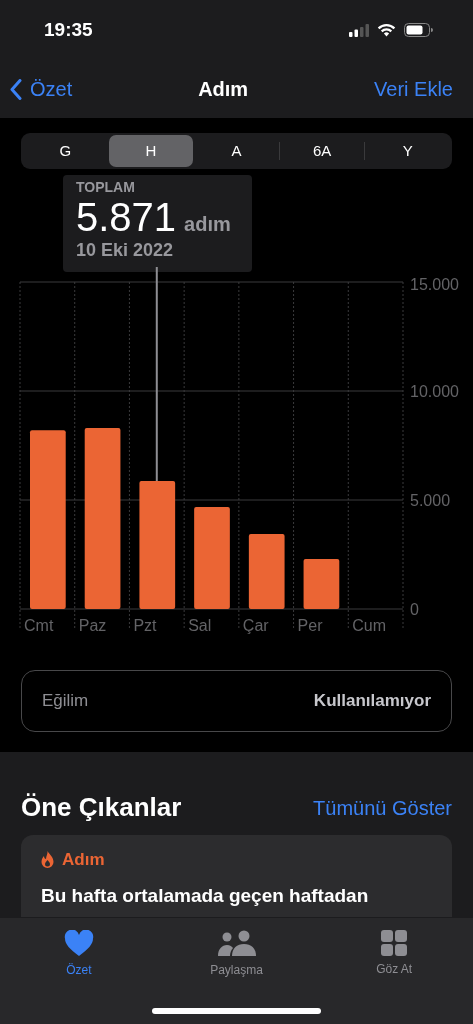 The width and height of the screenshot is (473, 1024). I want to click on period-tab: 6A, so click(322, 151).